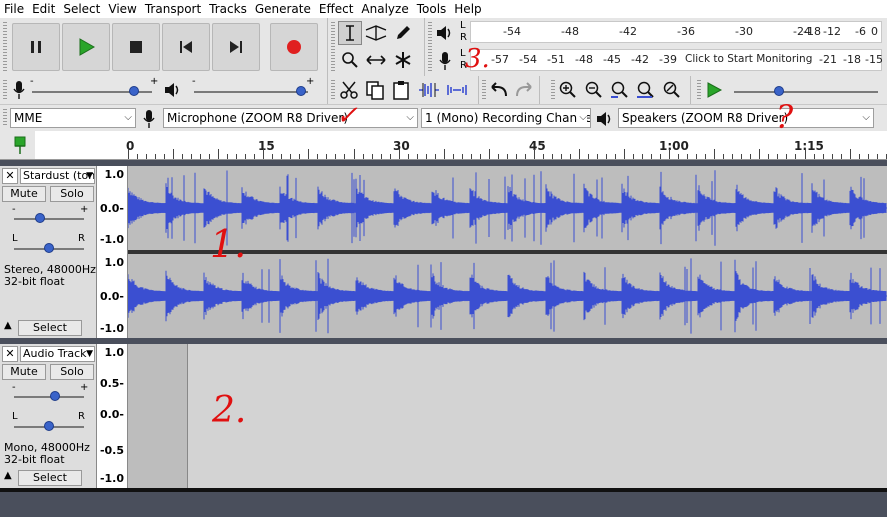 The image size is (887, 517). Describe the element at coordinates (445, 33) in the screenshot. I see `playback-meter-button` at that location.